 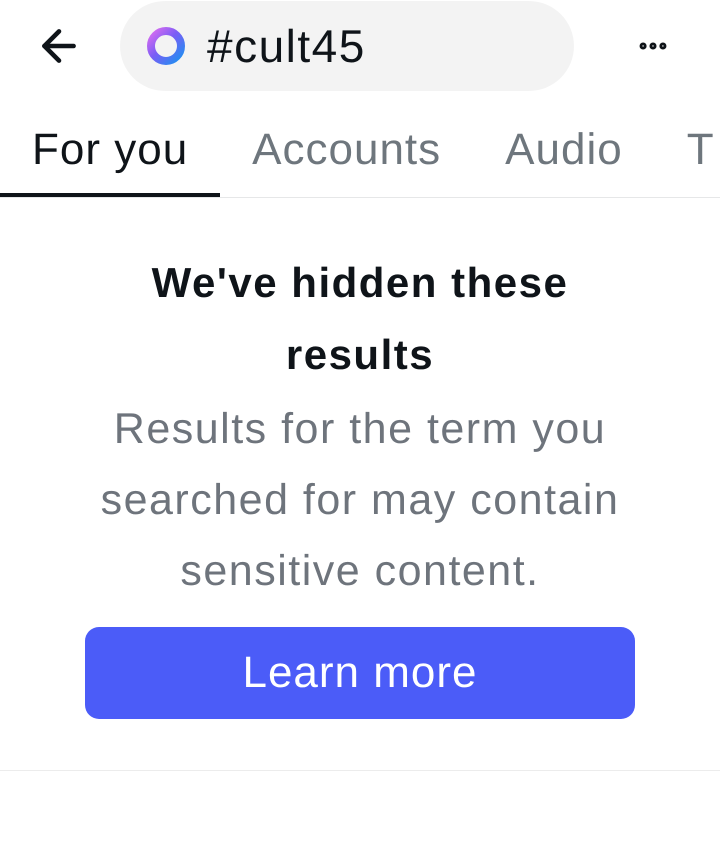 I want to click on notice-title: We've hidden these results, so click(x=360, y=319).